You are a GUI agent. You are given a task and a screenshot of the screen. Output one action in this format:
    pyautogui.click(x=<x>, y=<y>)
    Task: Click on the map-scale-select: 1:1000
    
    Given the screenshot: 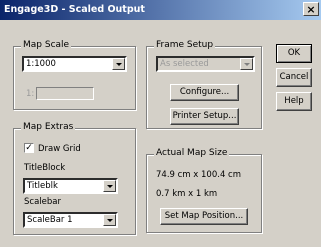 What is the action you would take?
    pyautogui.click(x=74, y=64)
    